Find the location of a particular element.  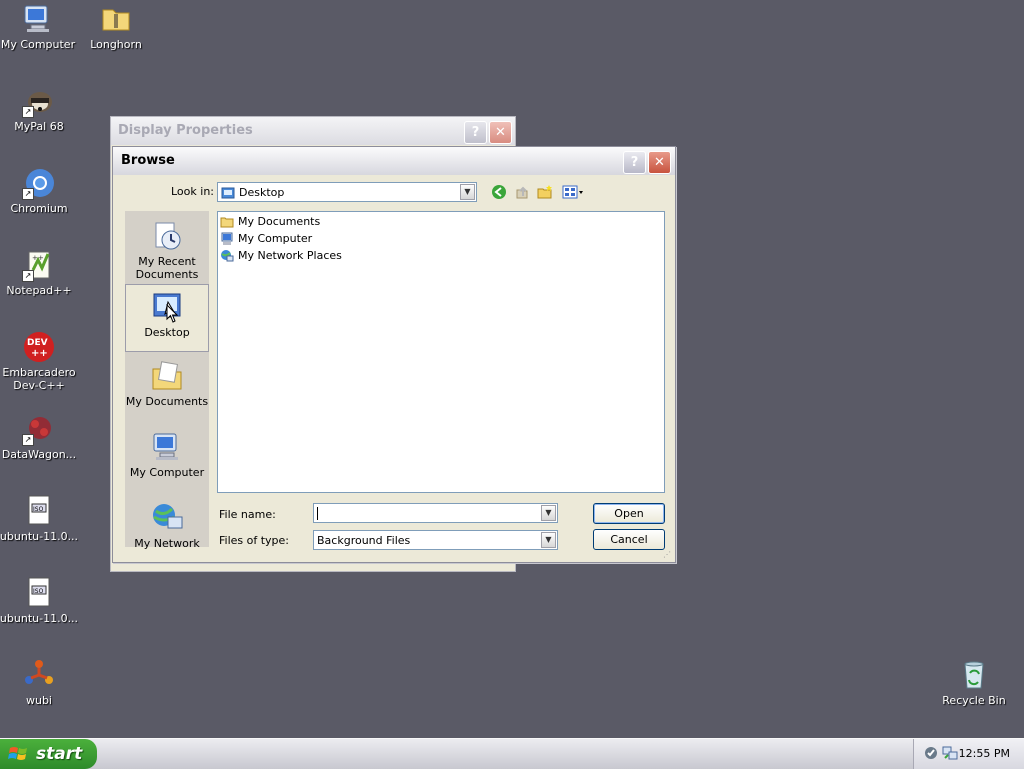

desktop-icon-longhorn: Longhorn is located at coordinates (116, 26).